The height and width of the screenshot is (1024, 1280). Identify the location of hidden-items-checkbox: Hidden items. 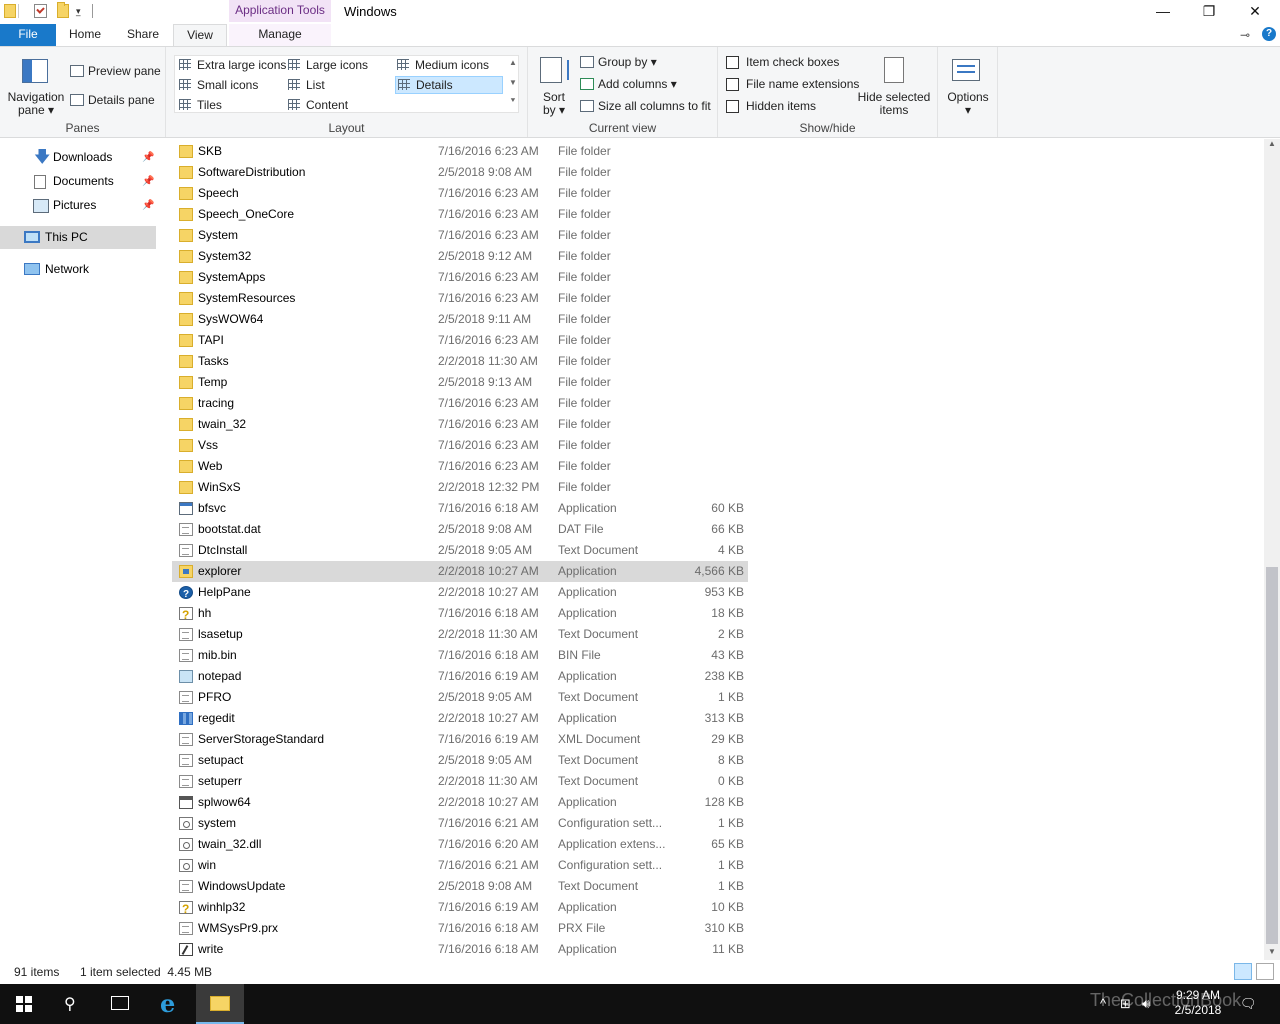
(771, 106).